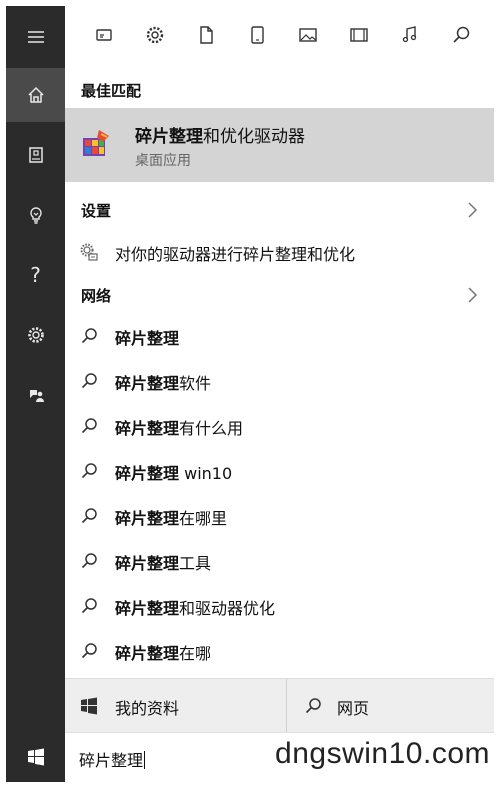  I want to click on document-icon, so click(206, 35).